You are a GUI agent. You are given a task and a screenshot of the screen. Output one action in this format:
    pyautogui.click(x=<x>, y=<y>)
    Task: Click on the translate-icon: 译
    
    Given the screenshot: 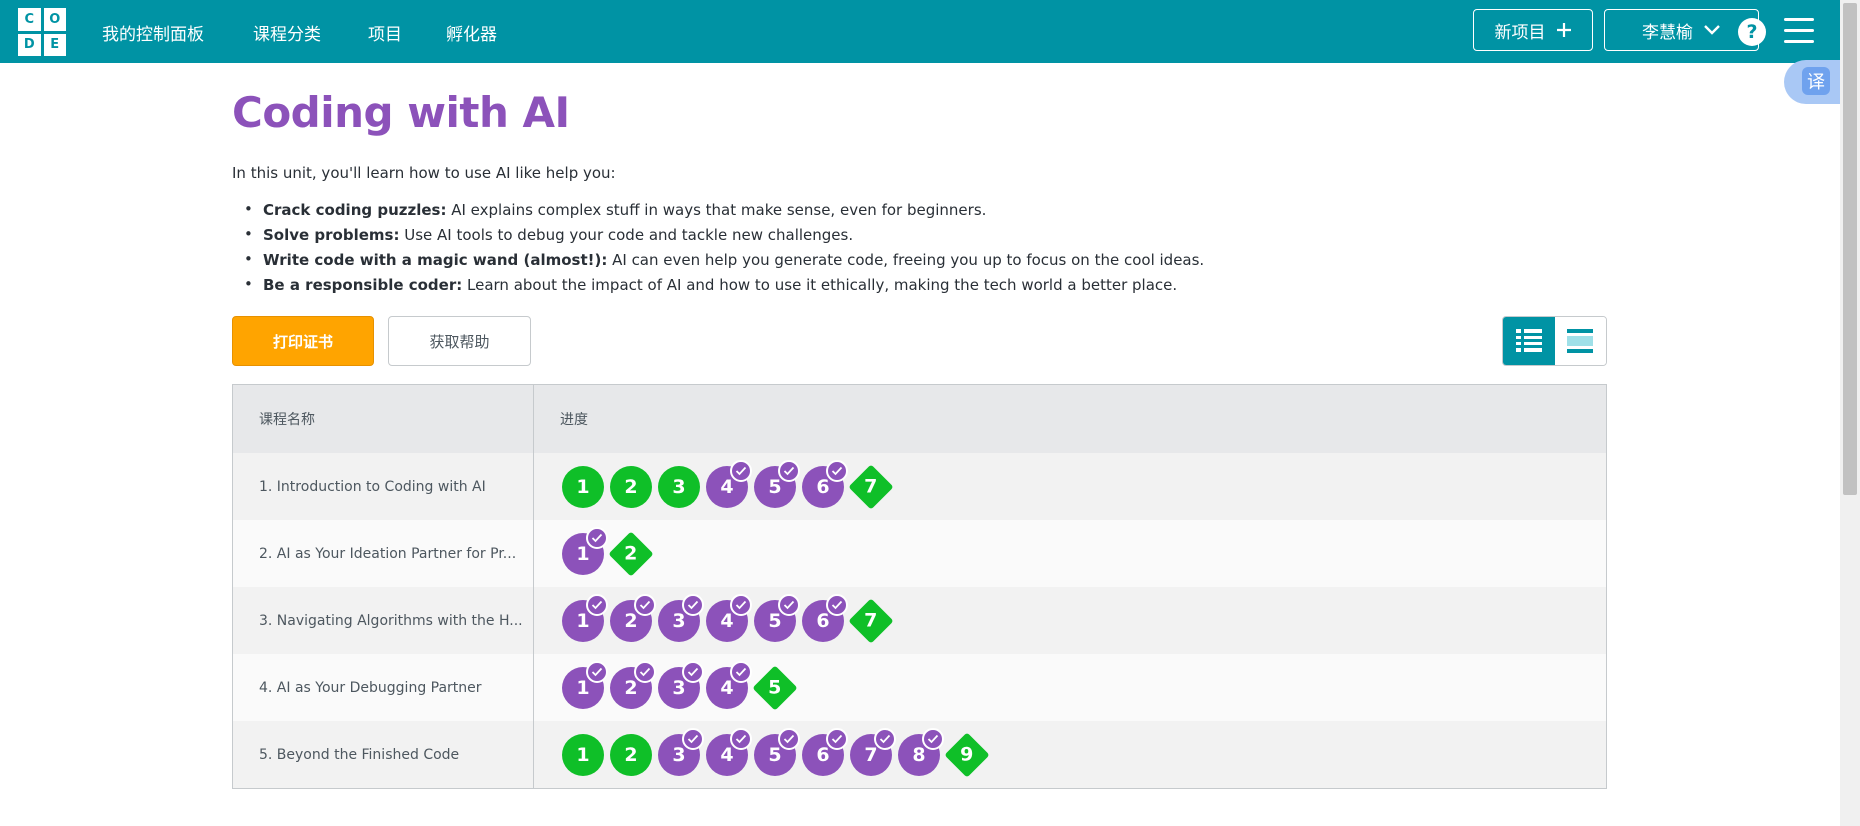 What is the action you would take?
    pyautogui.click(x=1816, y=81)
    